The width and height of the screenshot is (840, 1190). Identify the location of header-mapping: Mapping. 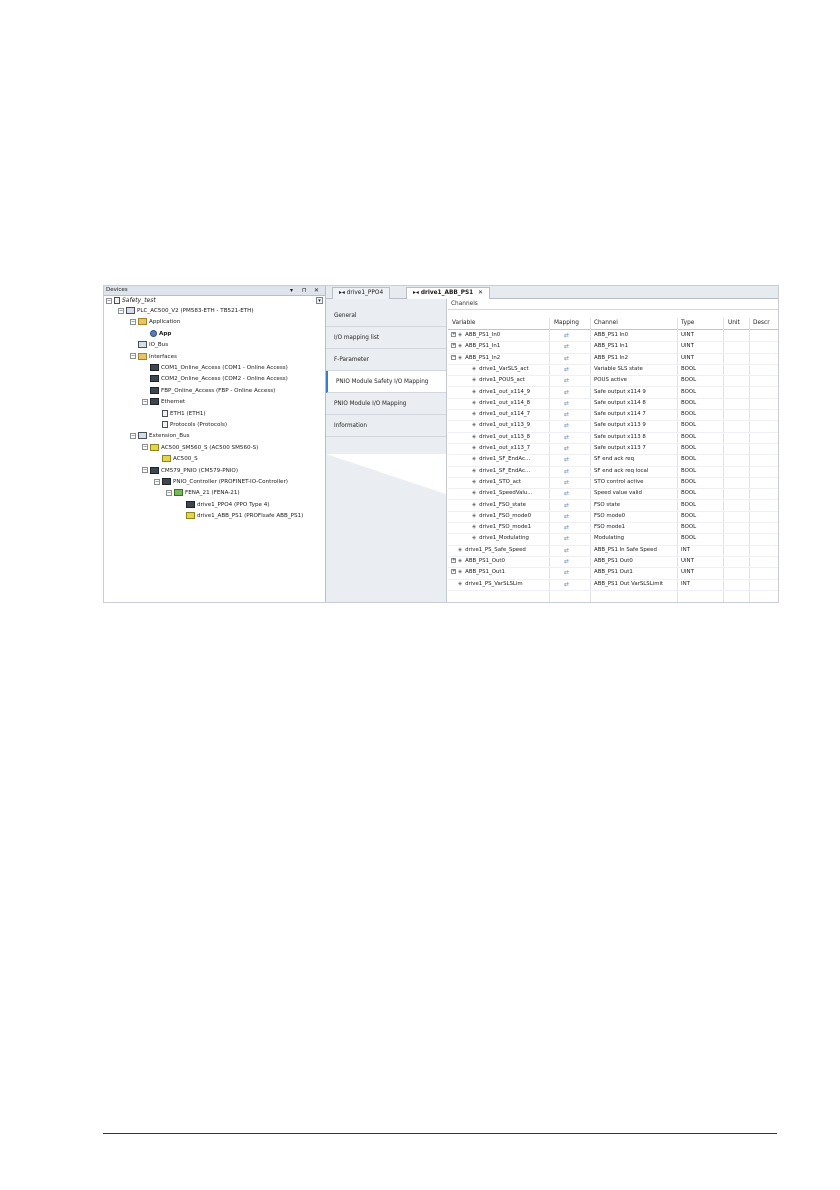
(566, 323).